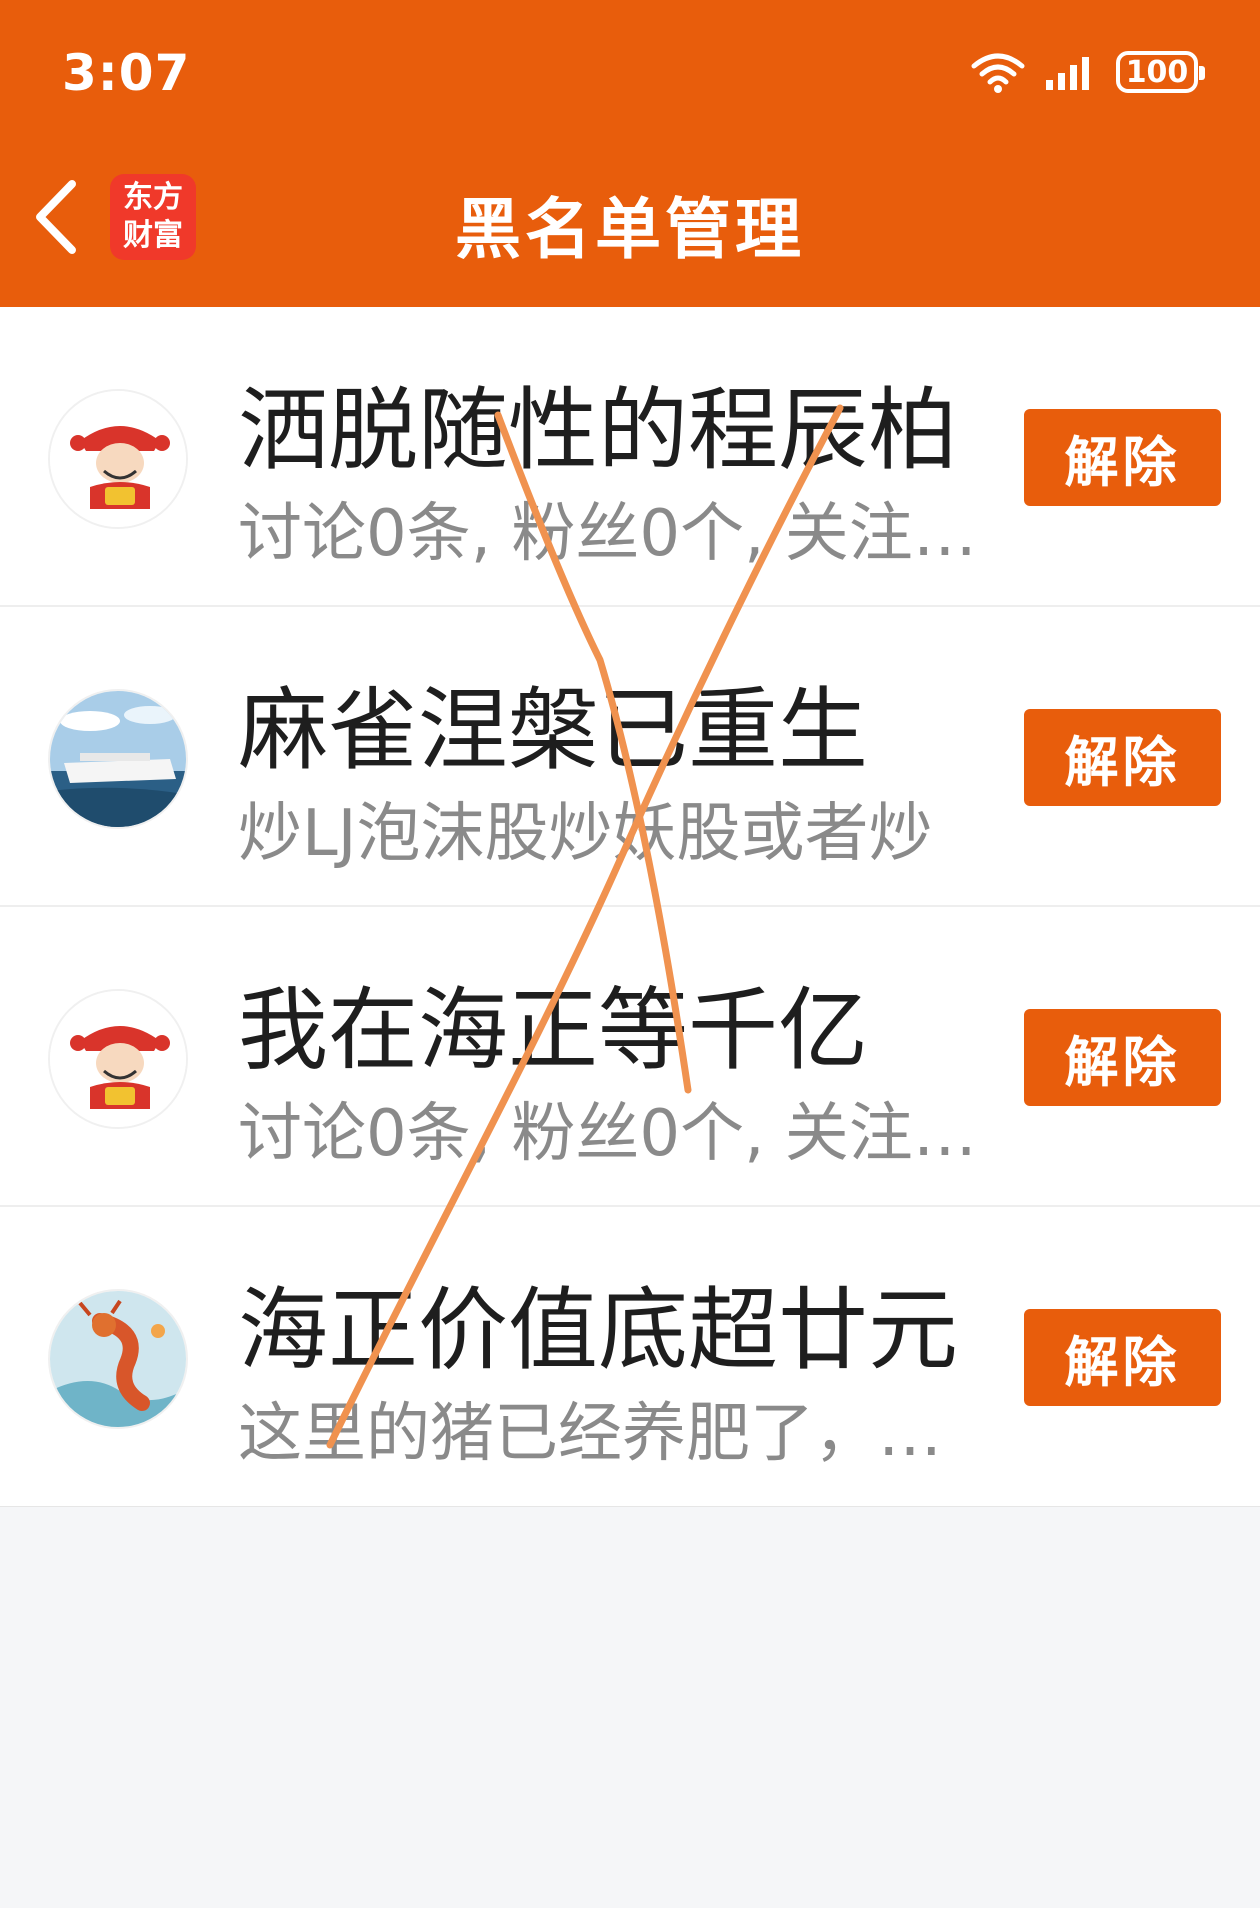 The image size is (1260, 1908). I want to click on user-name: 麻雀涅槃已重生, so click(553, 730).